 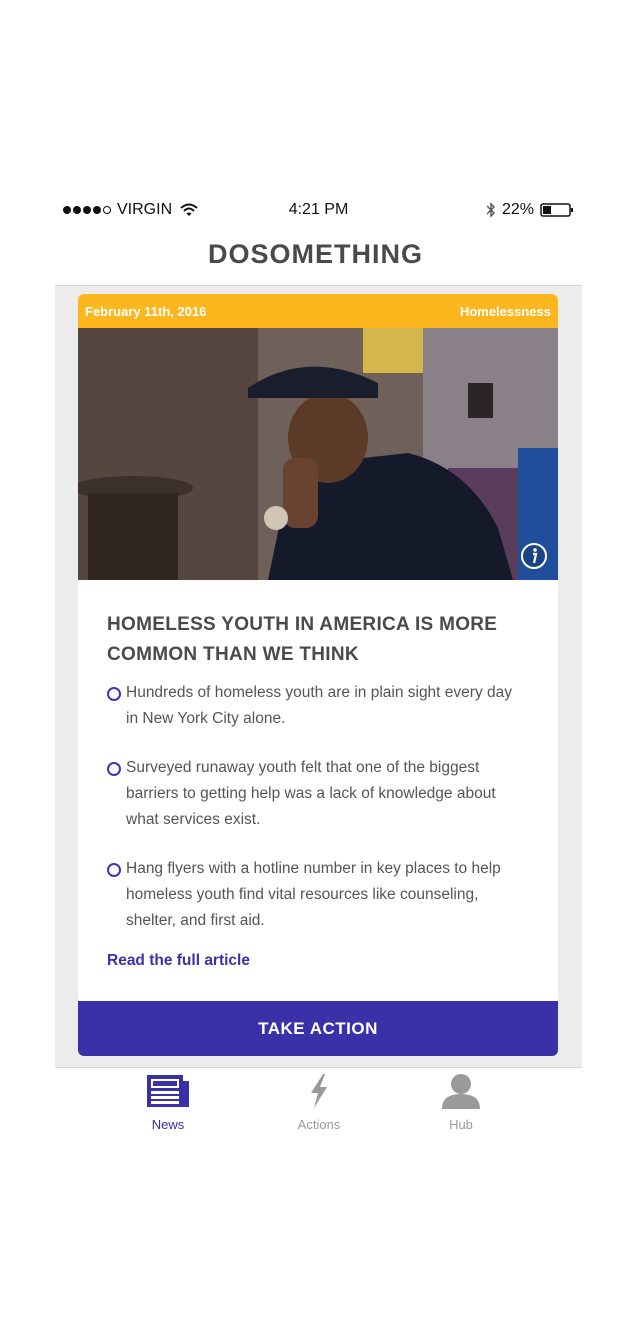 I want to click on tab-label-actions: Actions, so click(x=319, y=1124).